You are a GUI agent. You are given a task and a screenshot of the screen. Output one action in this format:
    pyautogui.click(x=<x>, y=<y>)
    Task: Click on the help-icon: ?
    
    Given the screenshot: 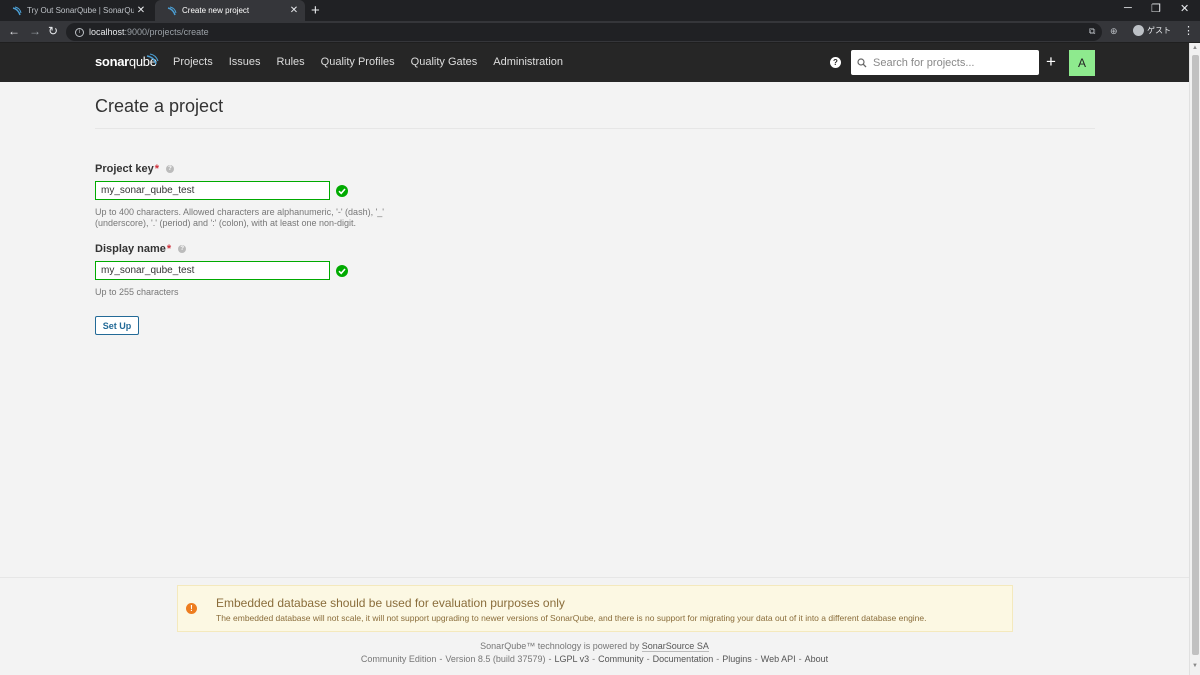 What is the action you would take?
    pyautogui.click(x=835, y=62)
    